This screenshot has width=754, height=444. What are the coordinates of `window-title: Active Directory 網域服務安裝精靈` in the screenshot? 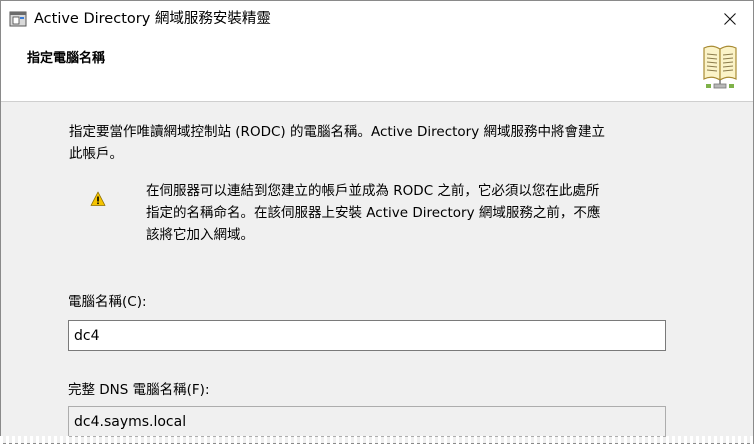 It's located at (152, 19).